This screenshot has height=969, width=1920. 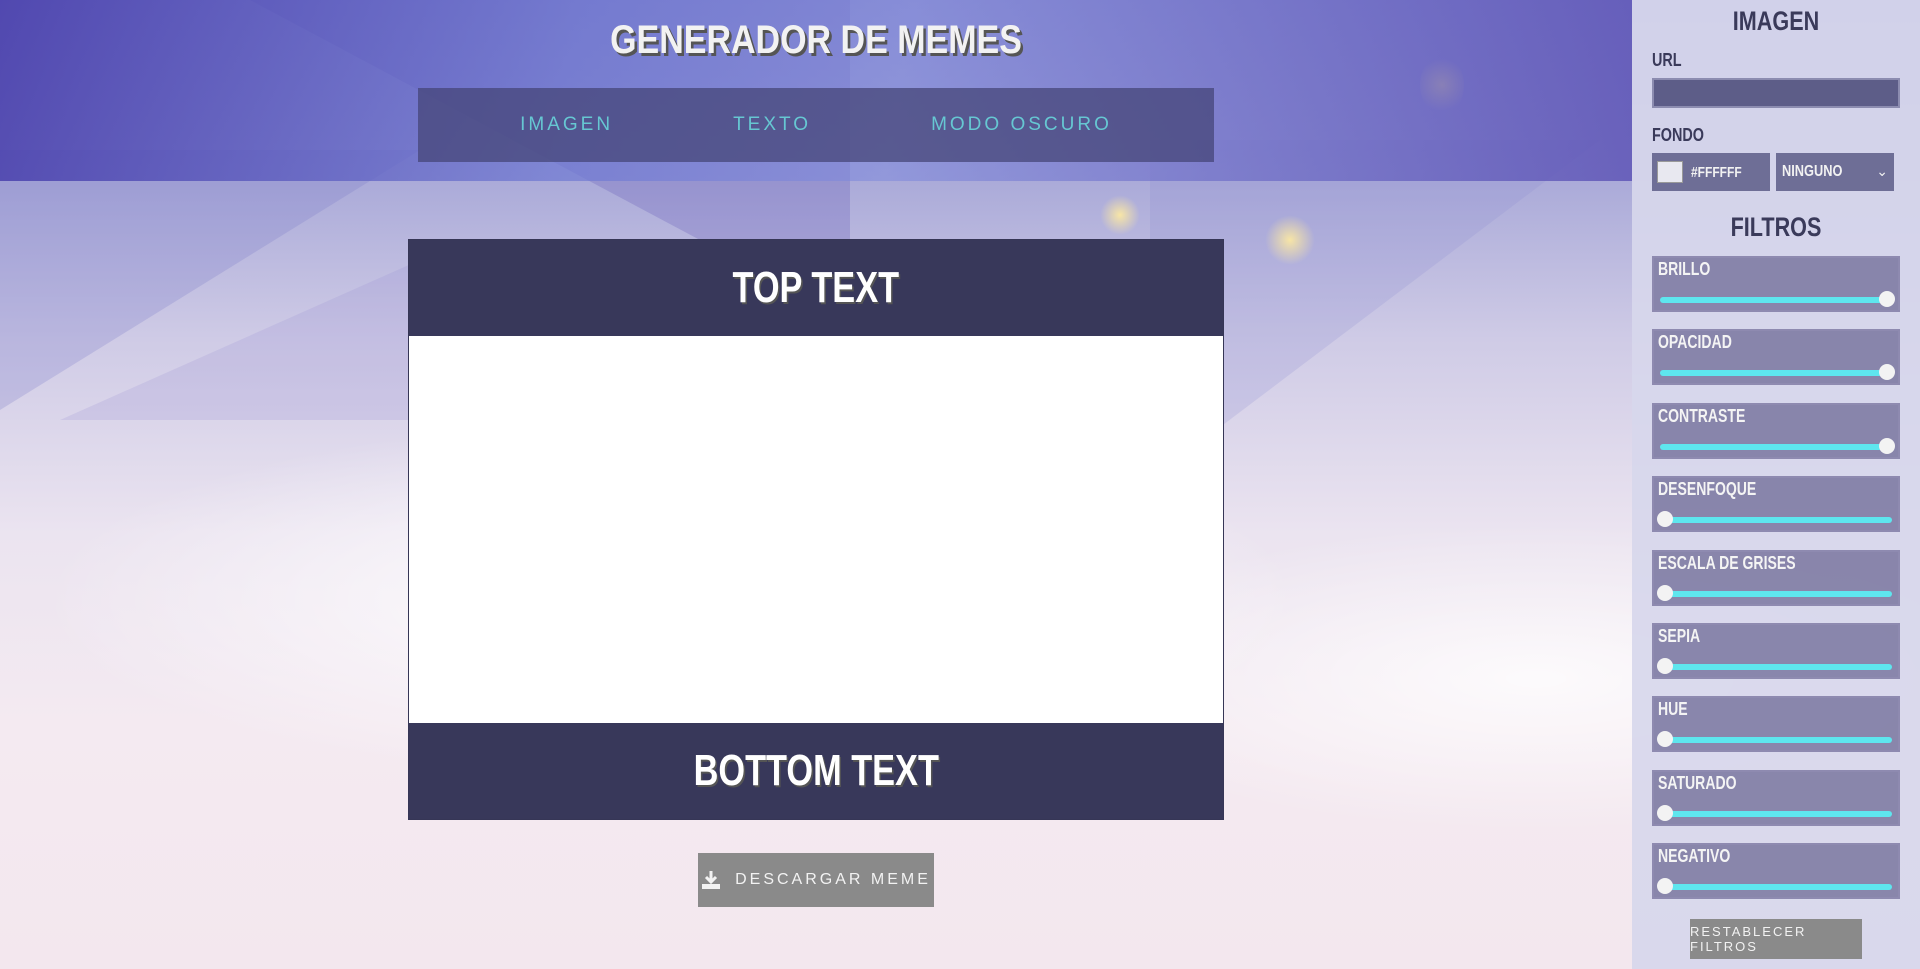 I want to click on filter-opacidad: OPACIDAD, so click(x=1776, y=357).